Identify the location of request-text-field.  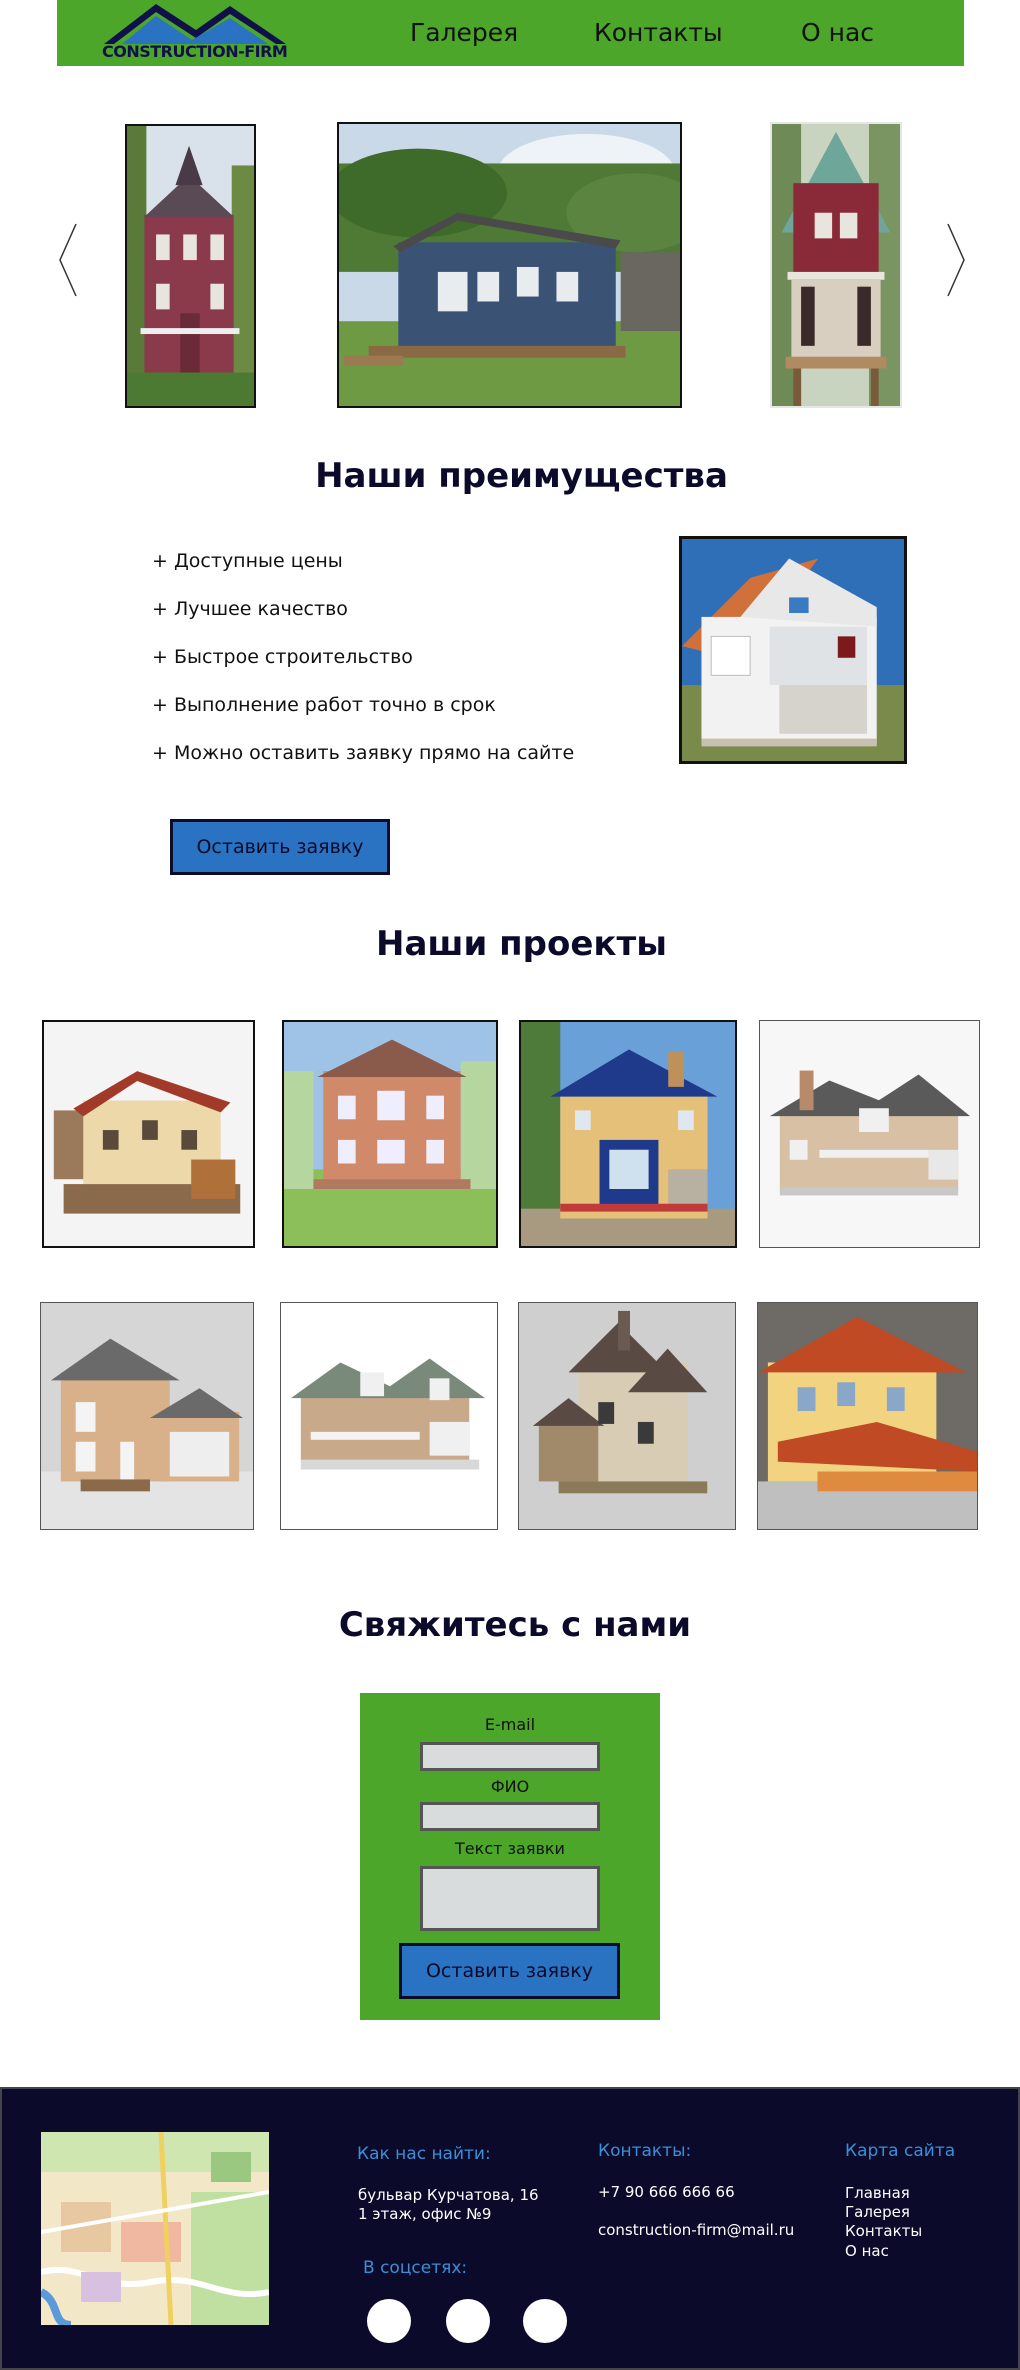
(510, 1898).